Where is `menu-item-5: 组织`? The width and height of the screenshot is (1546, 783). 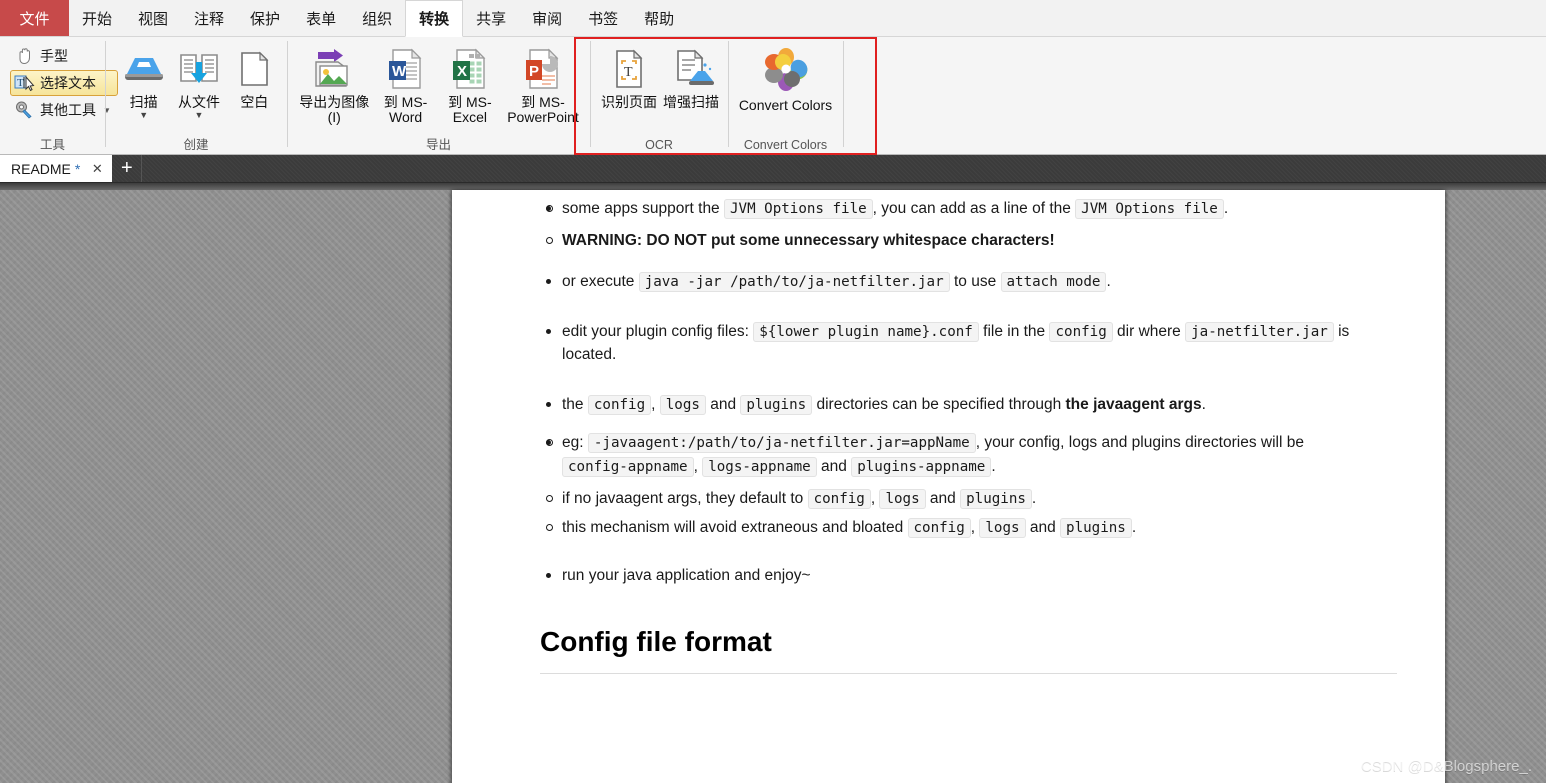 menu-item-5: 组织 is located at coordinates (377, 18).